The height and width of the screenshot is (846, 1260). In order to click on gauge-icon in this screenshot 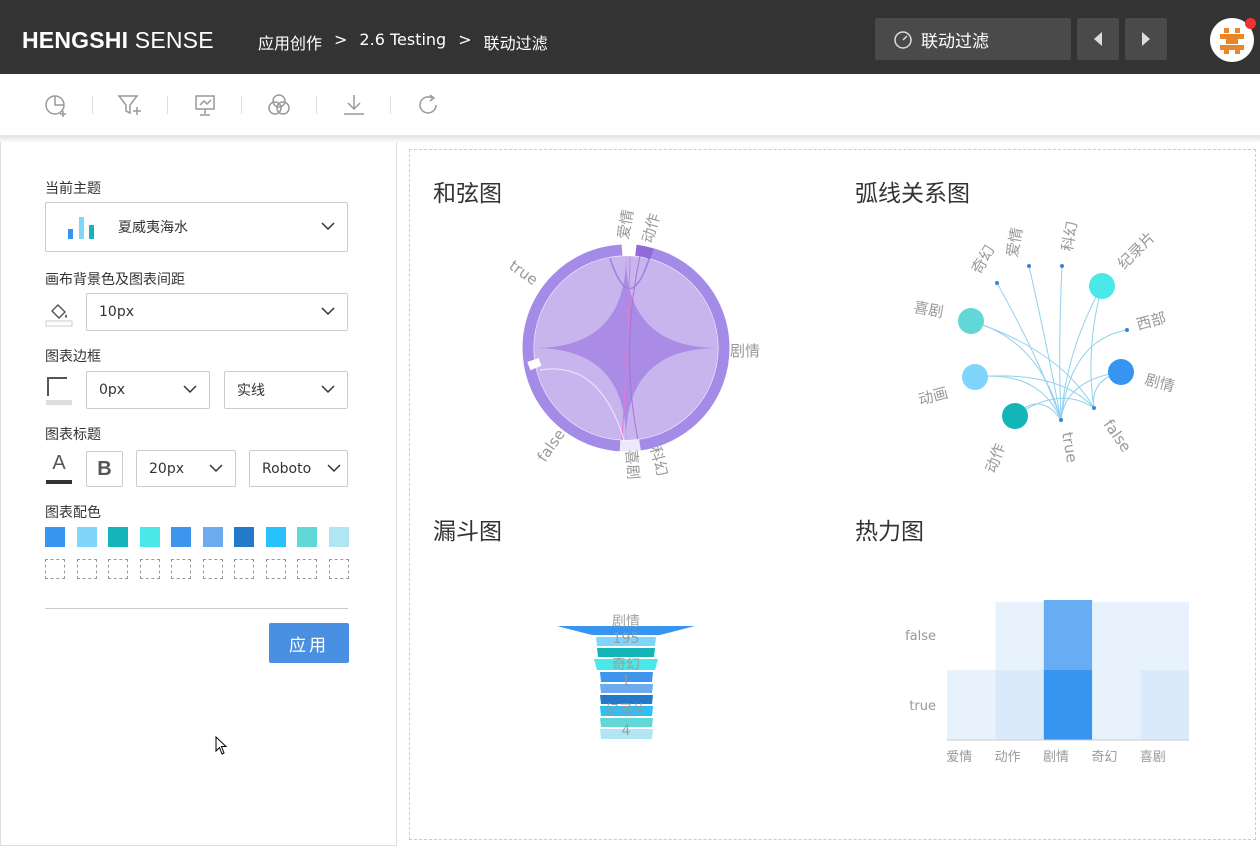, I will do `click(903, 40)`.